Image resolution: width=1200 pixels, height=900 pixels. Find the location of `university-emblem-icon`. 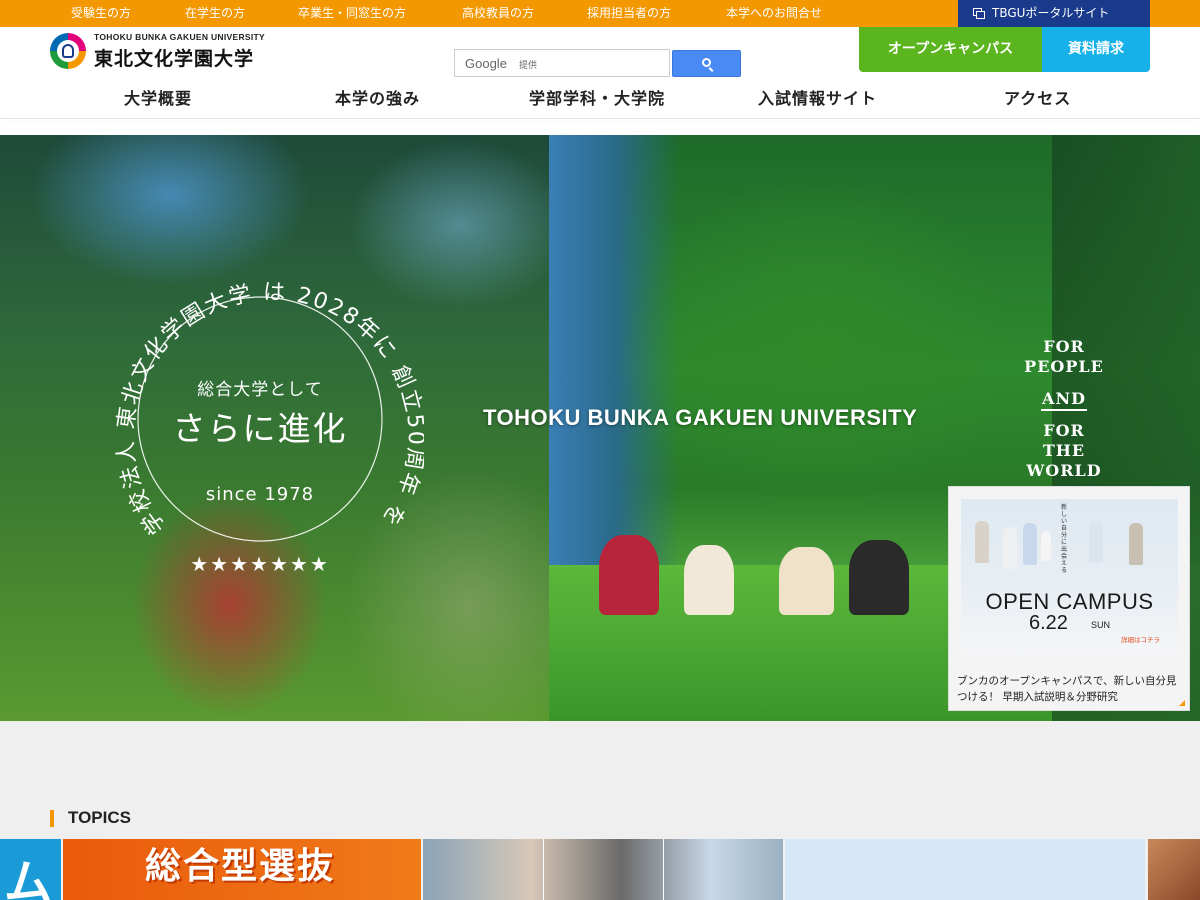

university-emblem-icon is located at coordinates (68, 51).